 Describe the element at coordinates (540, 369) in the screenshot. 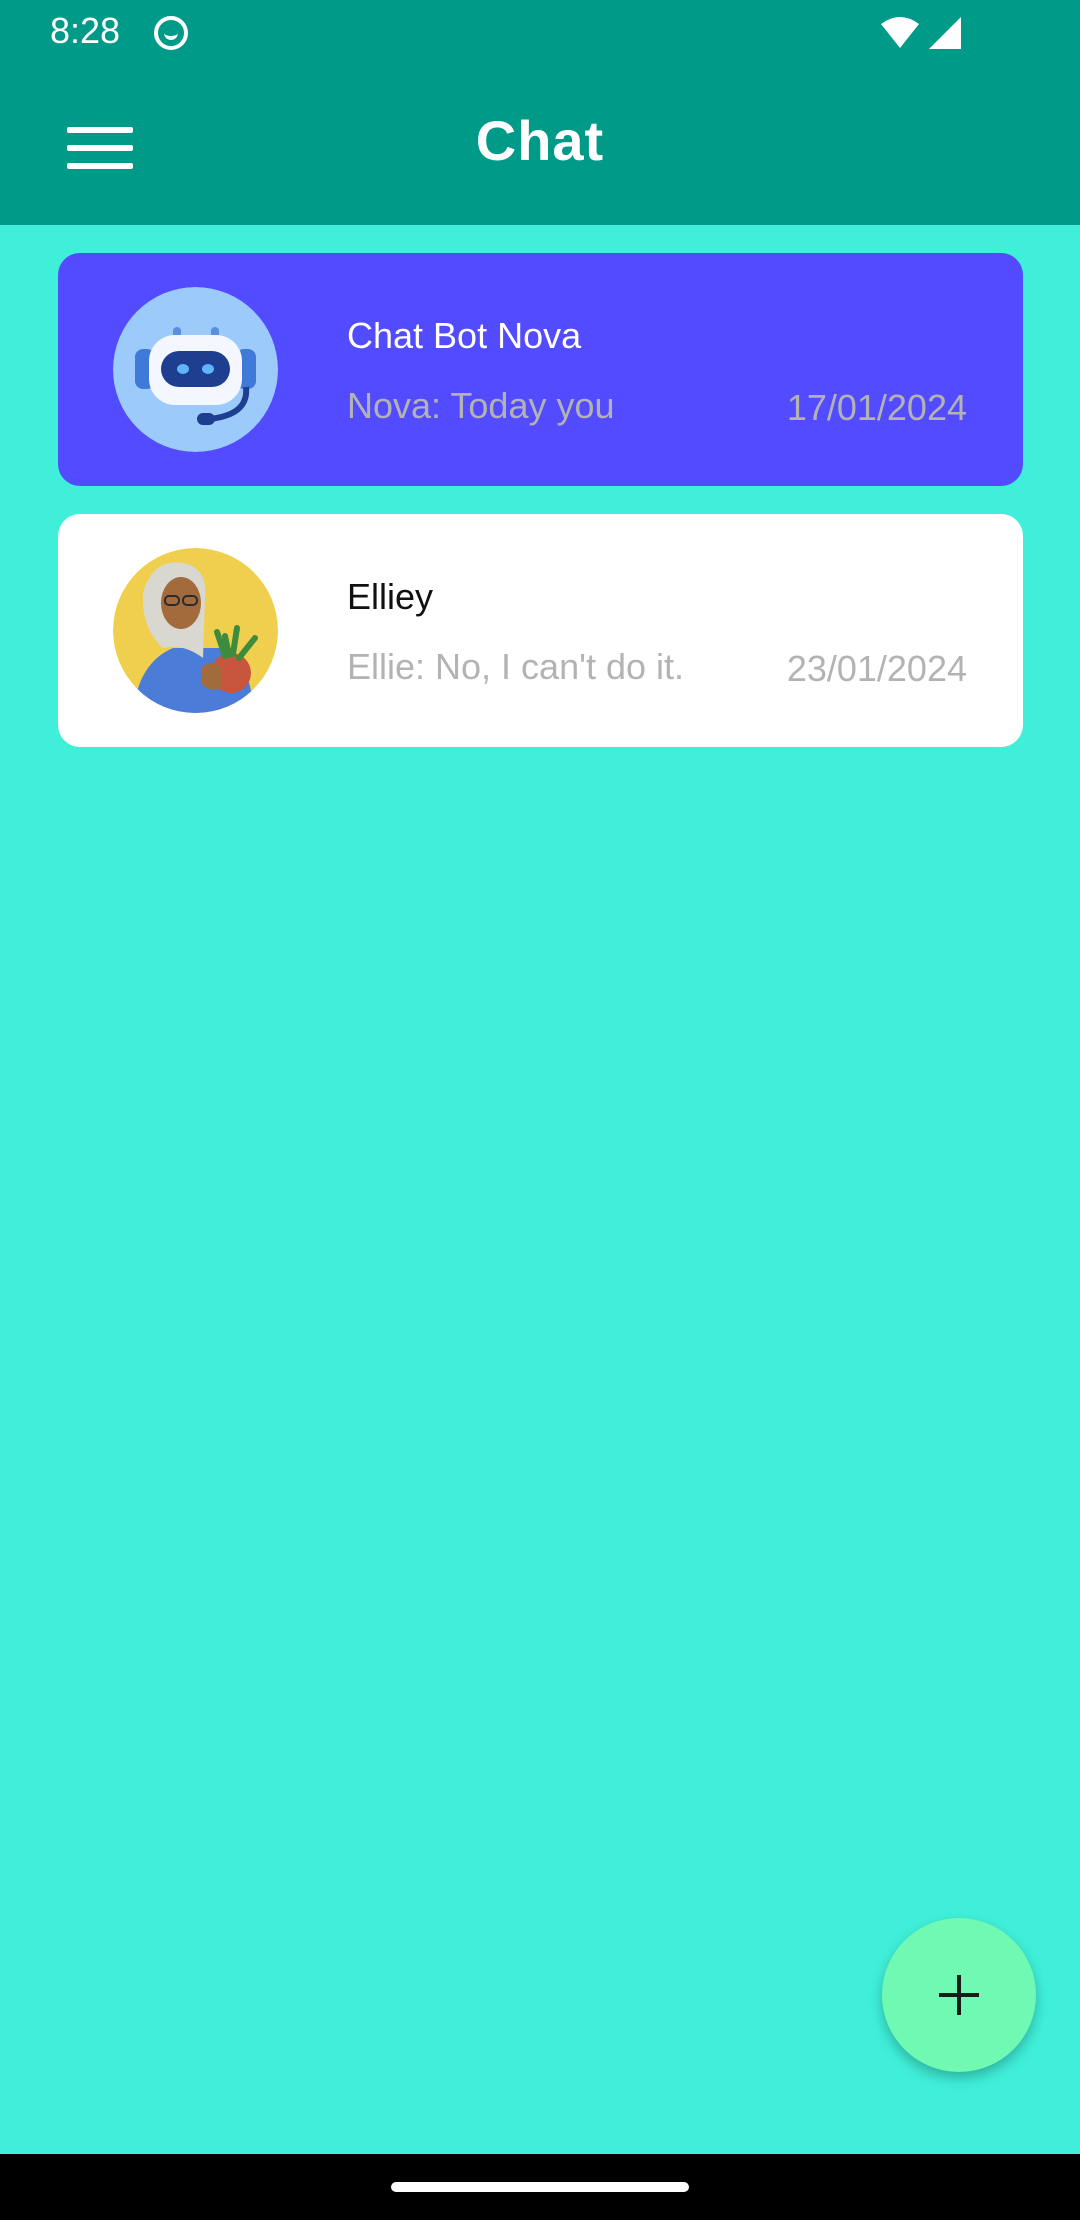

I see `chat-item-chat-bot-nova: Chat Bot Nova Nova: Today you 17/01/2024` at that location.